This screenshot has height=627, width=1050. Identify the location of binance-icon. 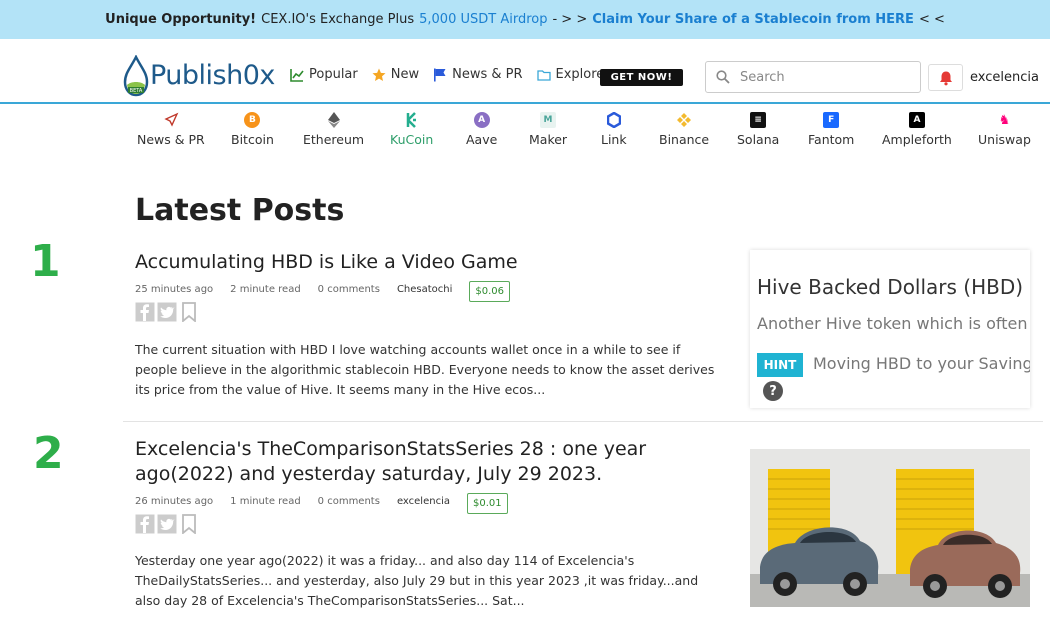
(684, 120).